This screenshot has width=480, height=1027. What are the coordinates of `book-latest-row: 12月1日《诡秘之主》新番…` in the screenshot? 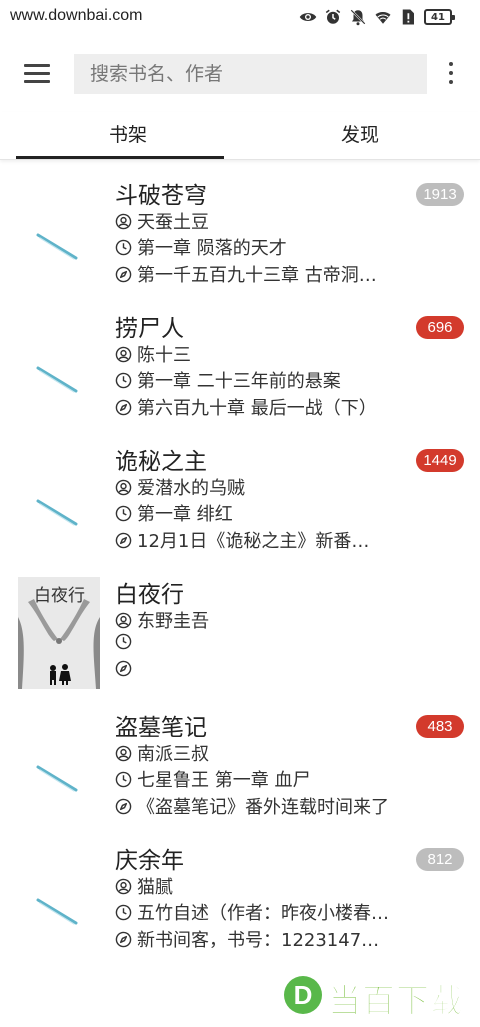 It's located at (242, 540).